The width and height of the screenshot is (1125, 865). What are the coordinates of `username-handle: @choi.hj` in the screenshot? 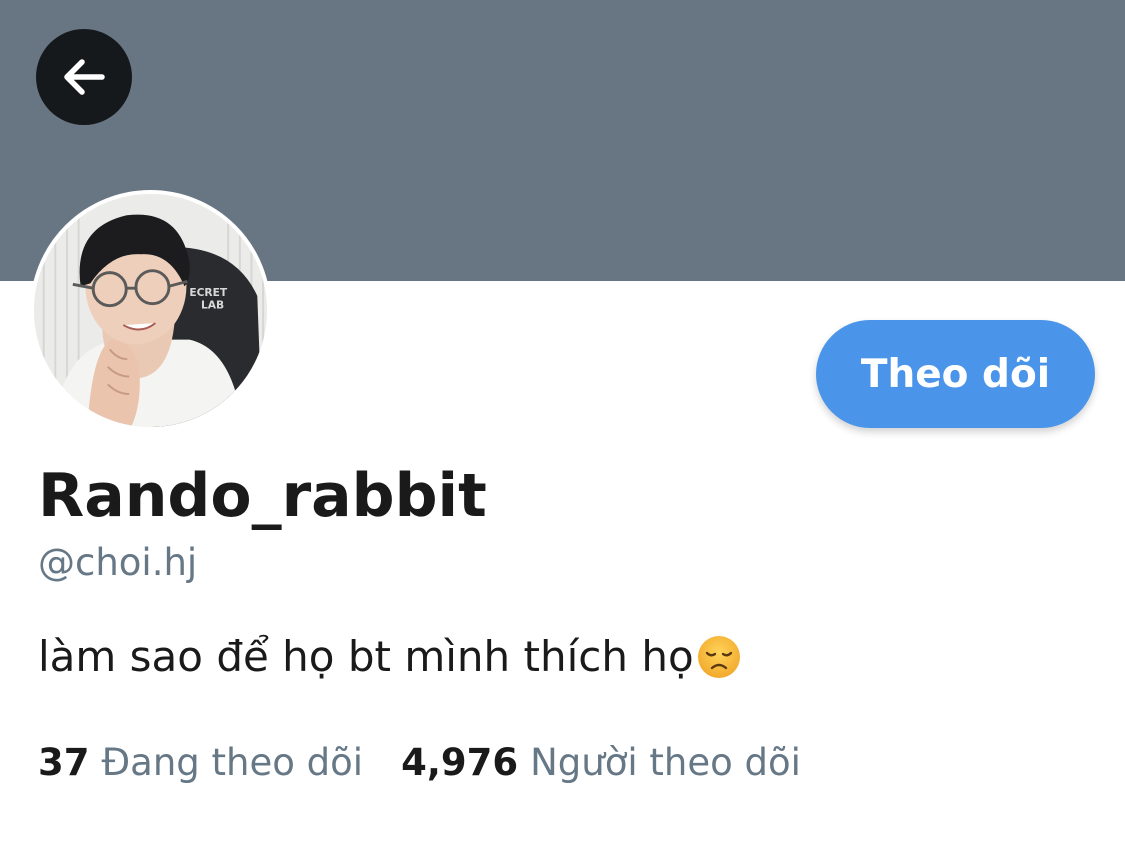 It's located at (118, 562).